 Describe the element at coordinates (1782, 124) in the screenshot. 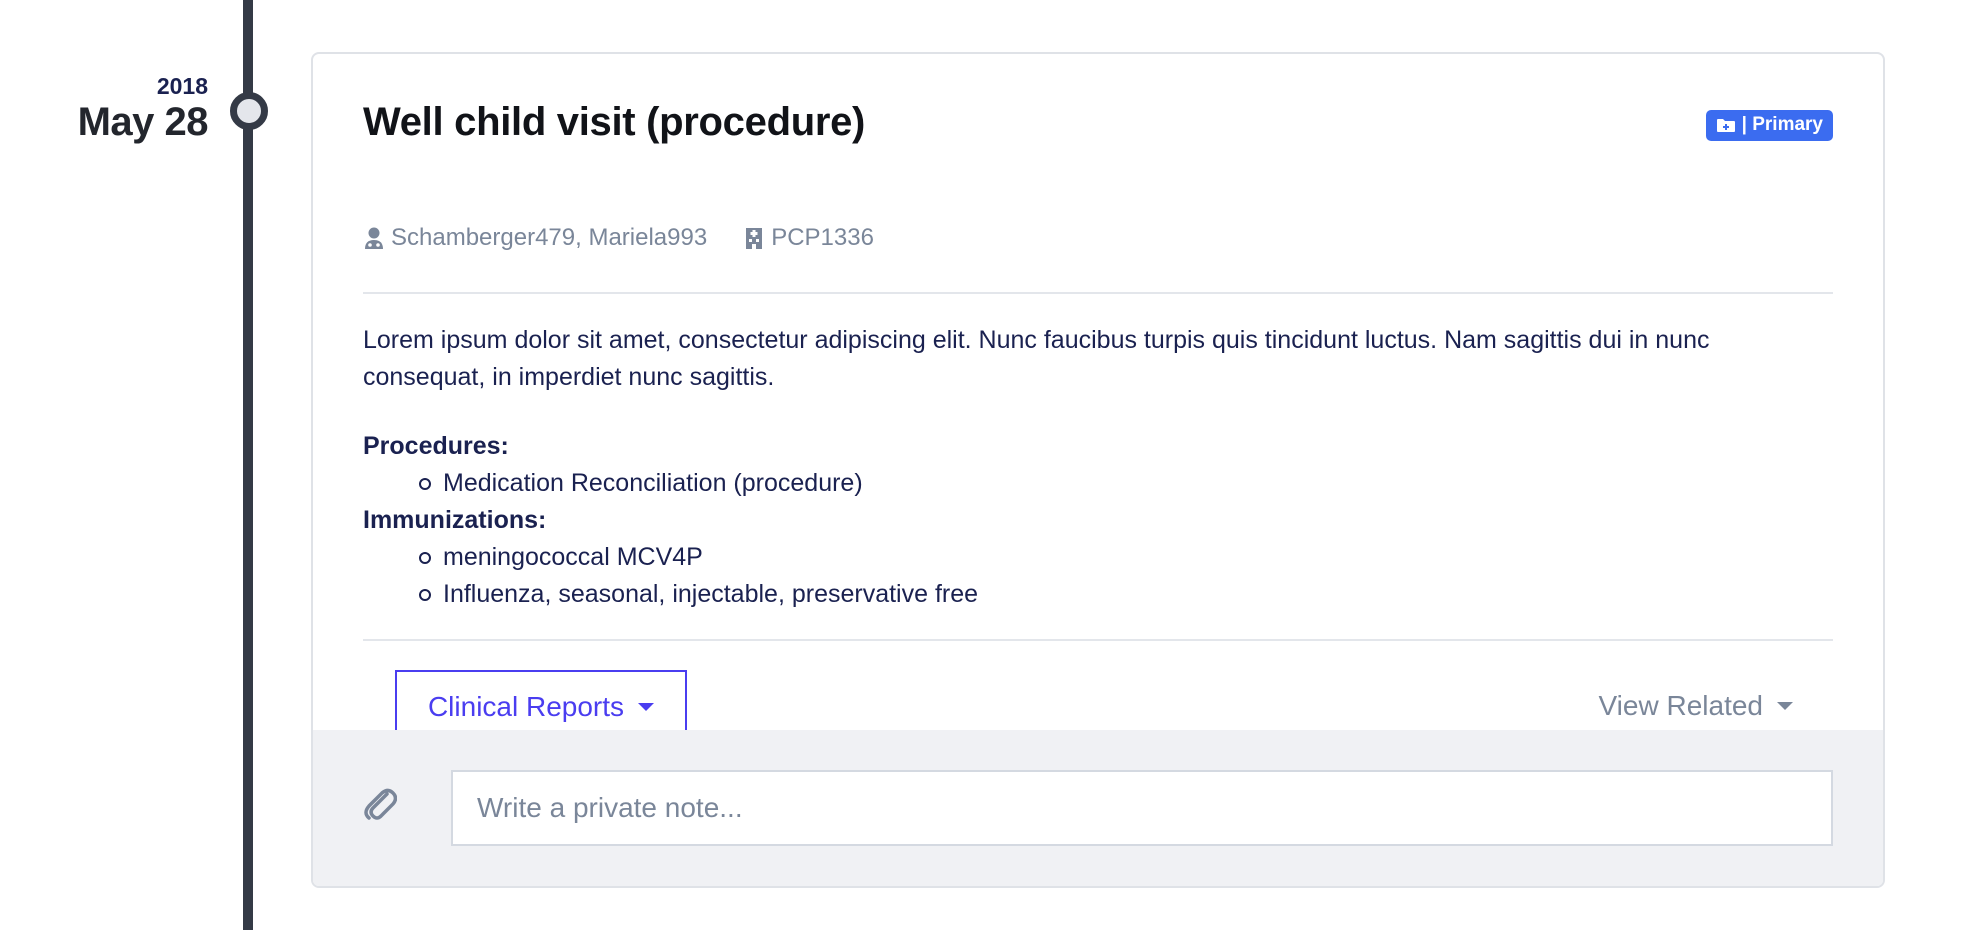

I see `primary-badge-label: | Primary` at that location.